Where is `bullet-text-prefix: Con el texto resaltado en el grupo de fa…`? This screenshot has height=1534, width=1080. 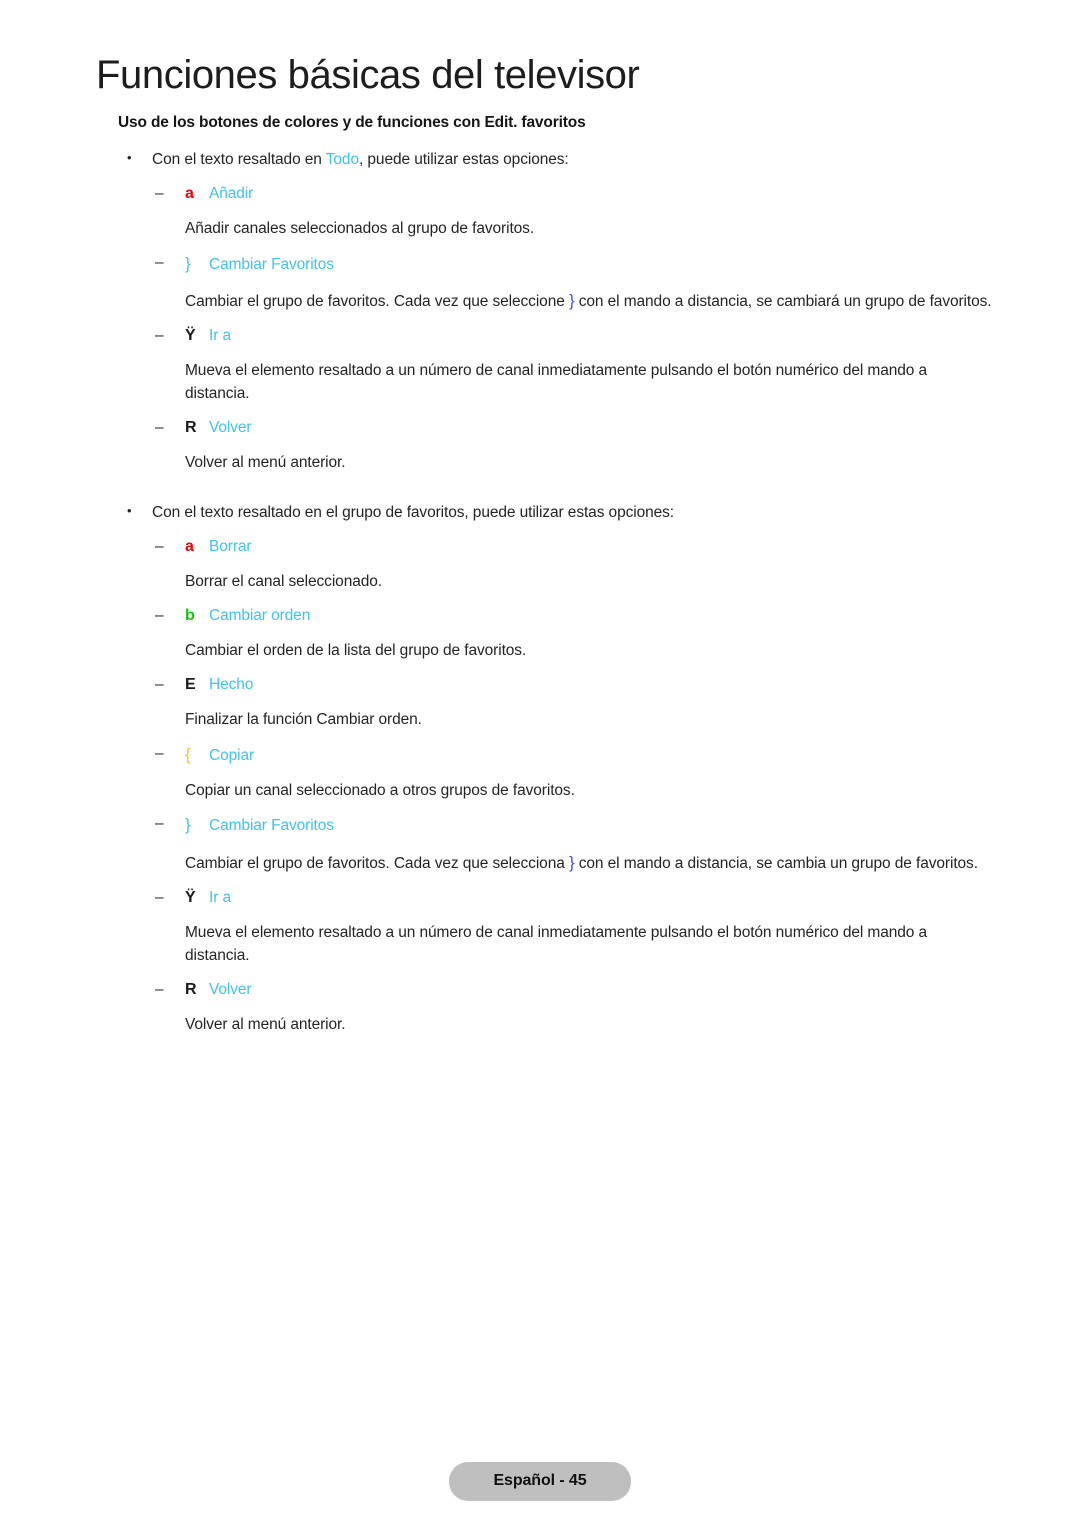
bullet-text-prefix: Con el texto resaltado en el grupo de fa… is located at coordinates (413, 513).